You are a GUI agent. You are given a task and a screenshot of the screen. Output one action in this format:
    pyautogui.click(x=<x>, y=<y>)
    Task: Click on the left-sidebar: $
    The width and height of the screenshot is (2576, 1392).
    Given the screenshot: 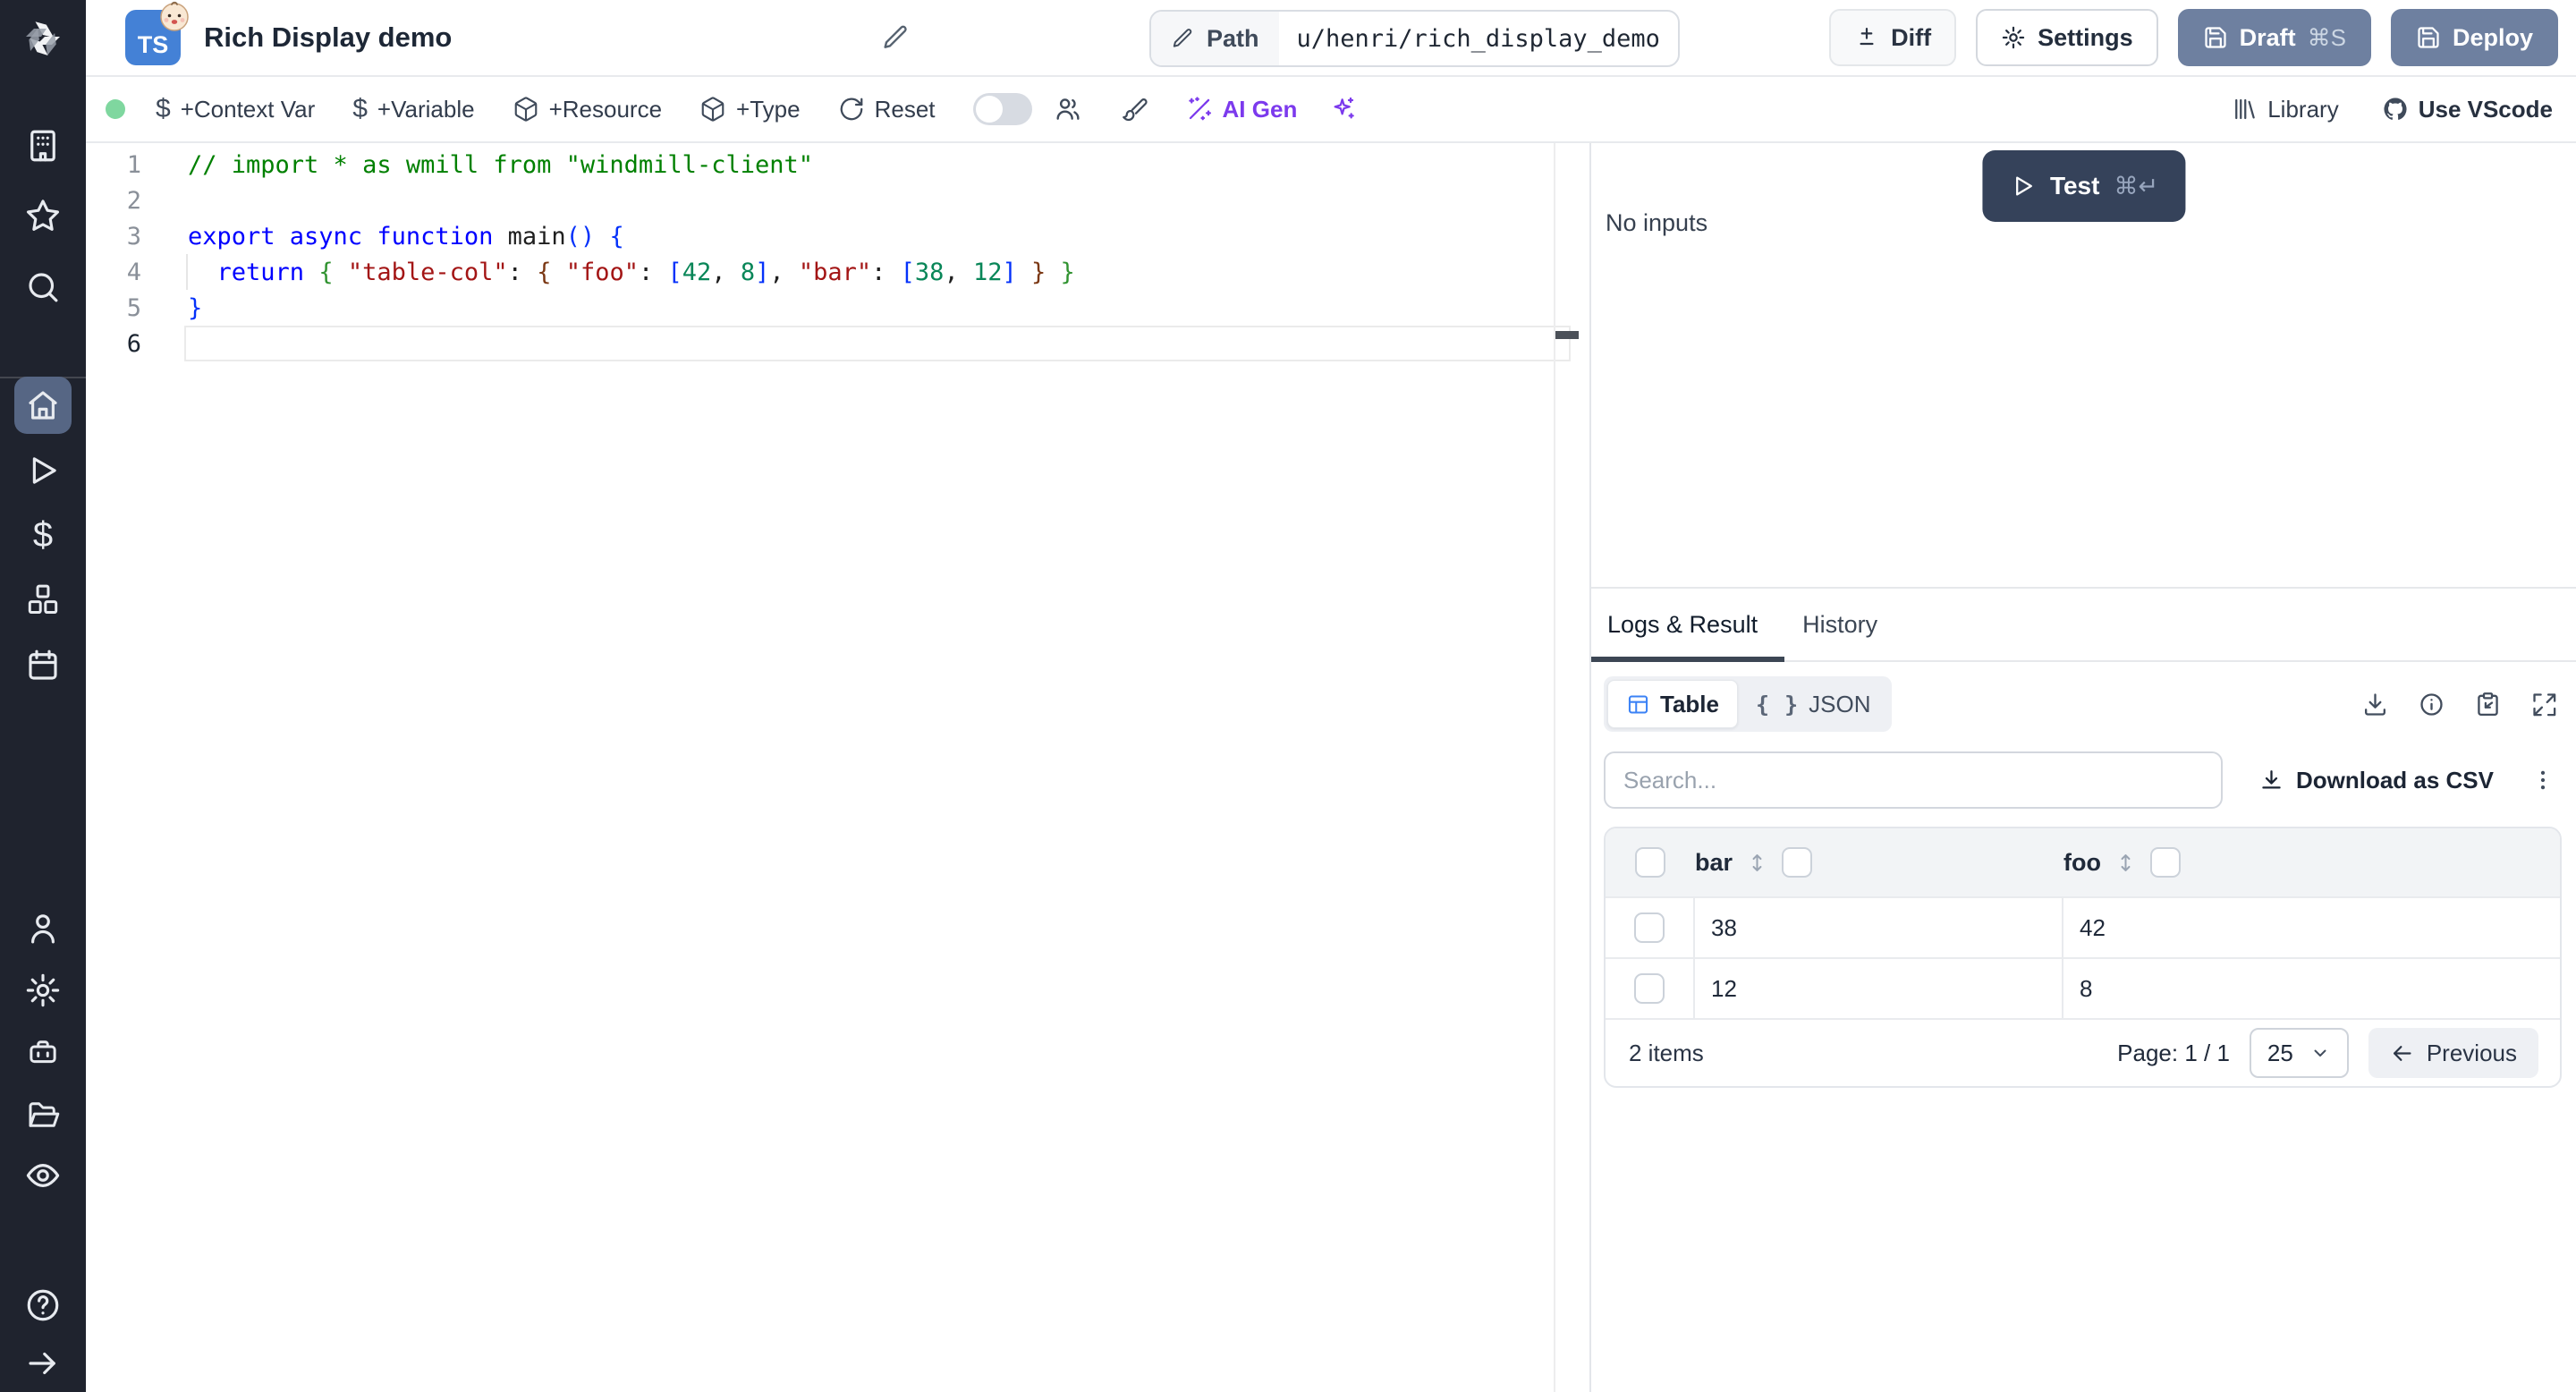 What is the action you would take?
    pyautogui.click(x=43, y=696)
    